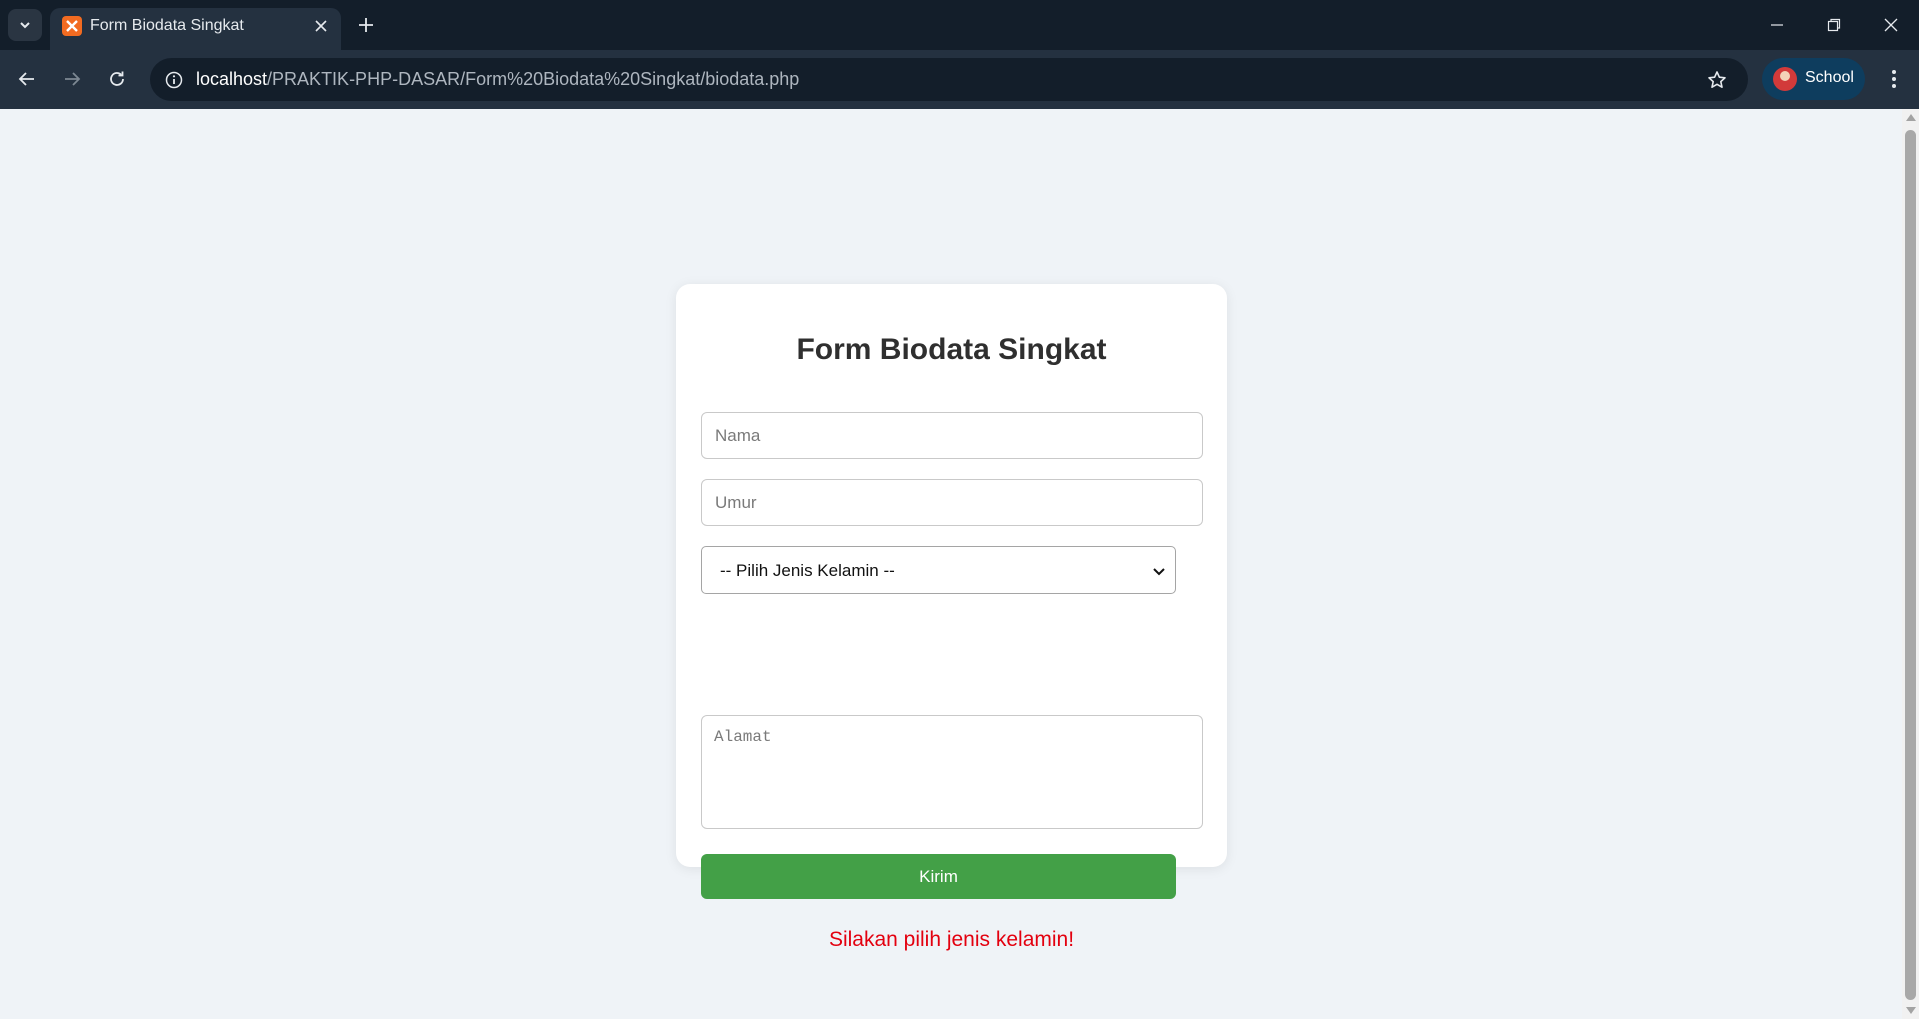 This screenshot has height=1019, width=1919. Describe the element at coordinates (951, 349) in the screenshot. I see `form-title: Form Biodata Singkat` at that location.